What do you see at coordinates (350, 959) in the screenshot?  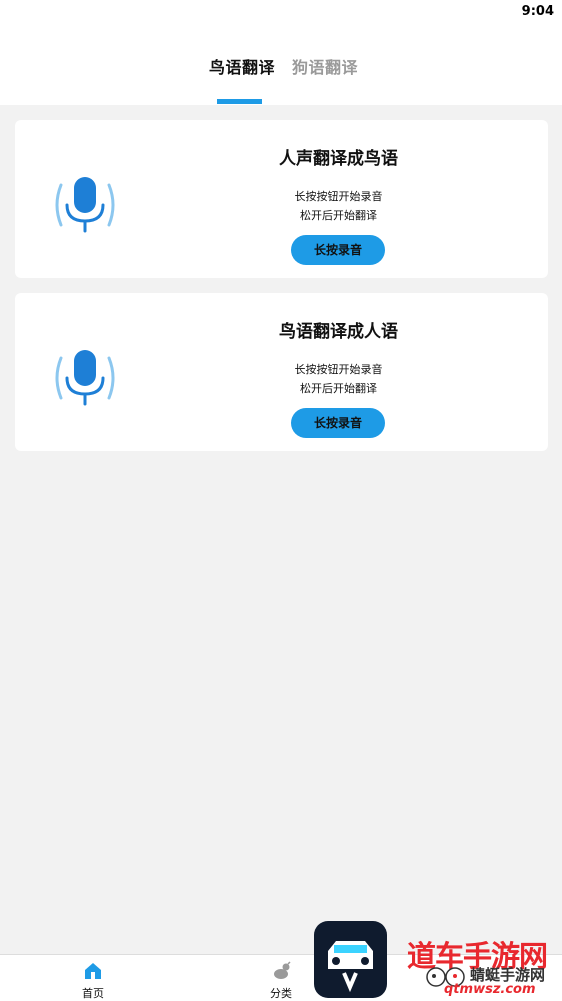 I see `watermark-app-icon` at bounding box center [350, 959].